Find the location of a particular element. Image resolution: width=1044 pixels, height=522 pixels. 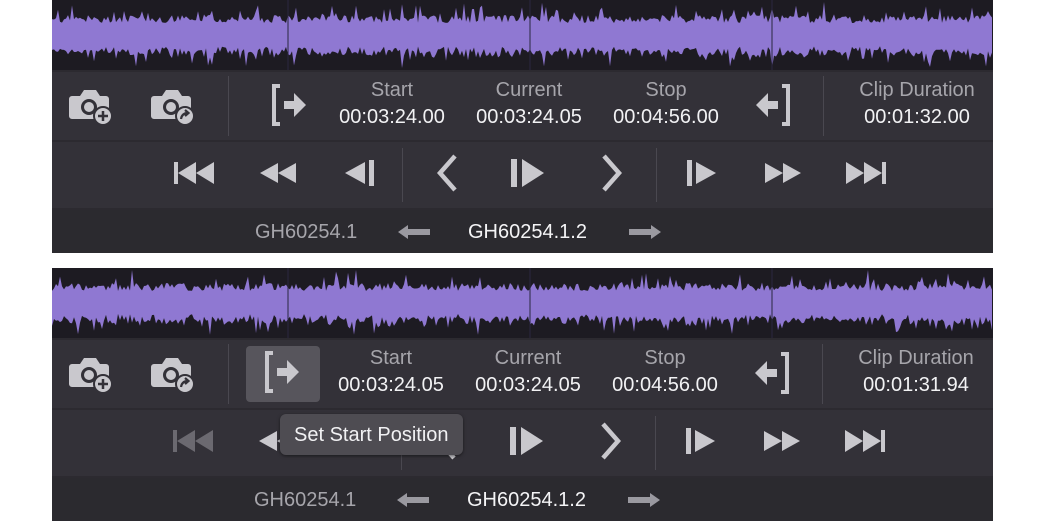

step-back-button is located at coordinates (360, 175).